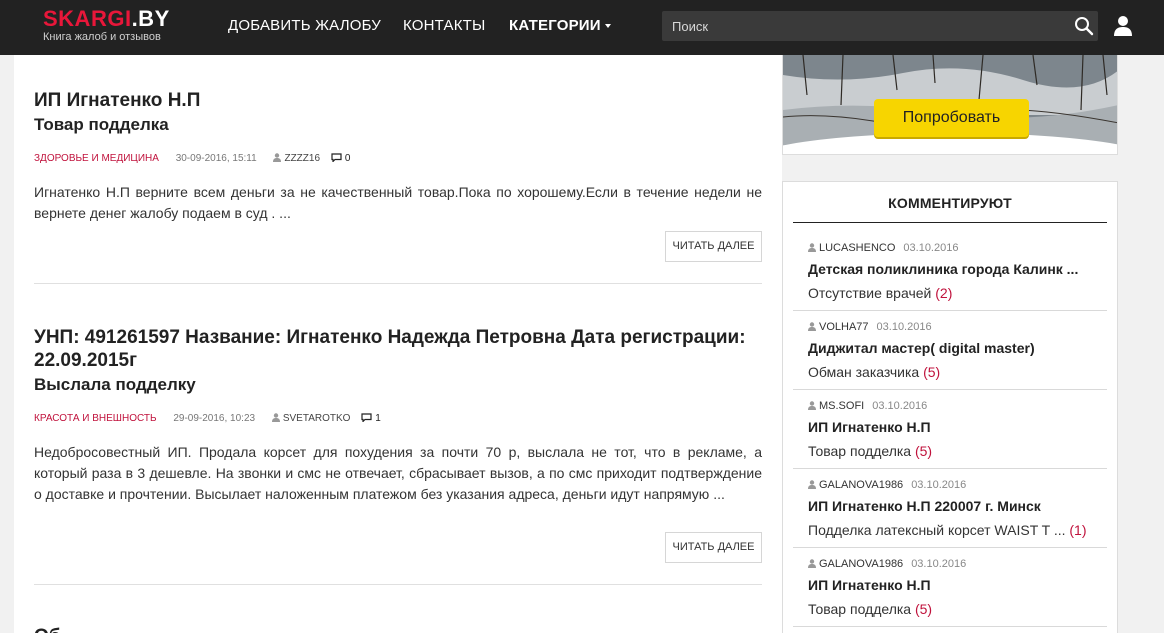 The height and width of the screenshot is (633, 1164). What do you see at coordinates (555, 25) in the screenshot?
I see `nav-categories-label: КАТЕГОРИИ` at bounding box center [555, 25].